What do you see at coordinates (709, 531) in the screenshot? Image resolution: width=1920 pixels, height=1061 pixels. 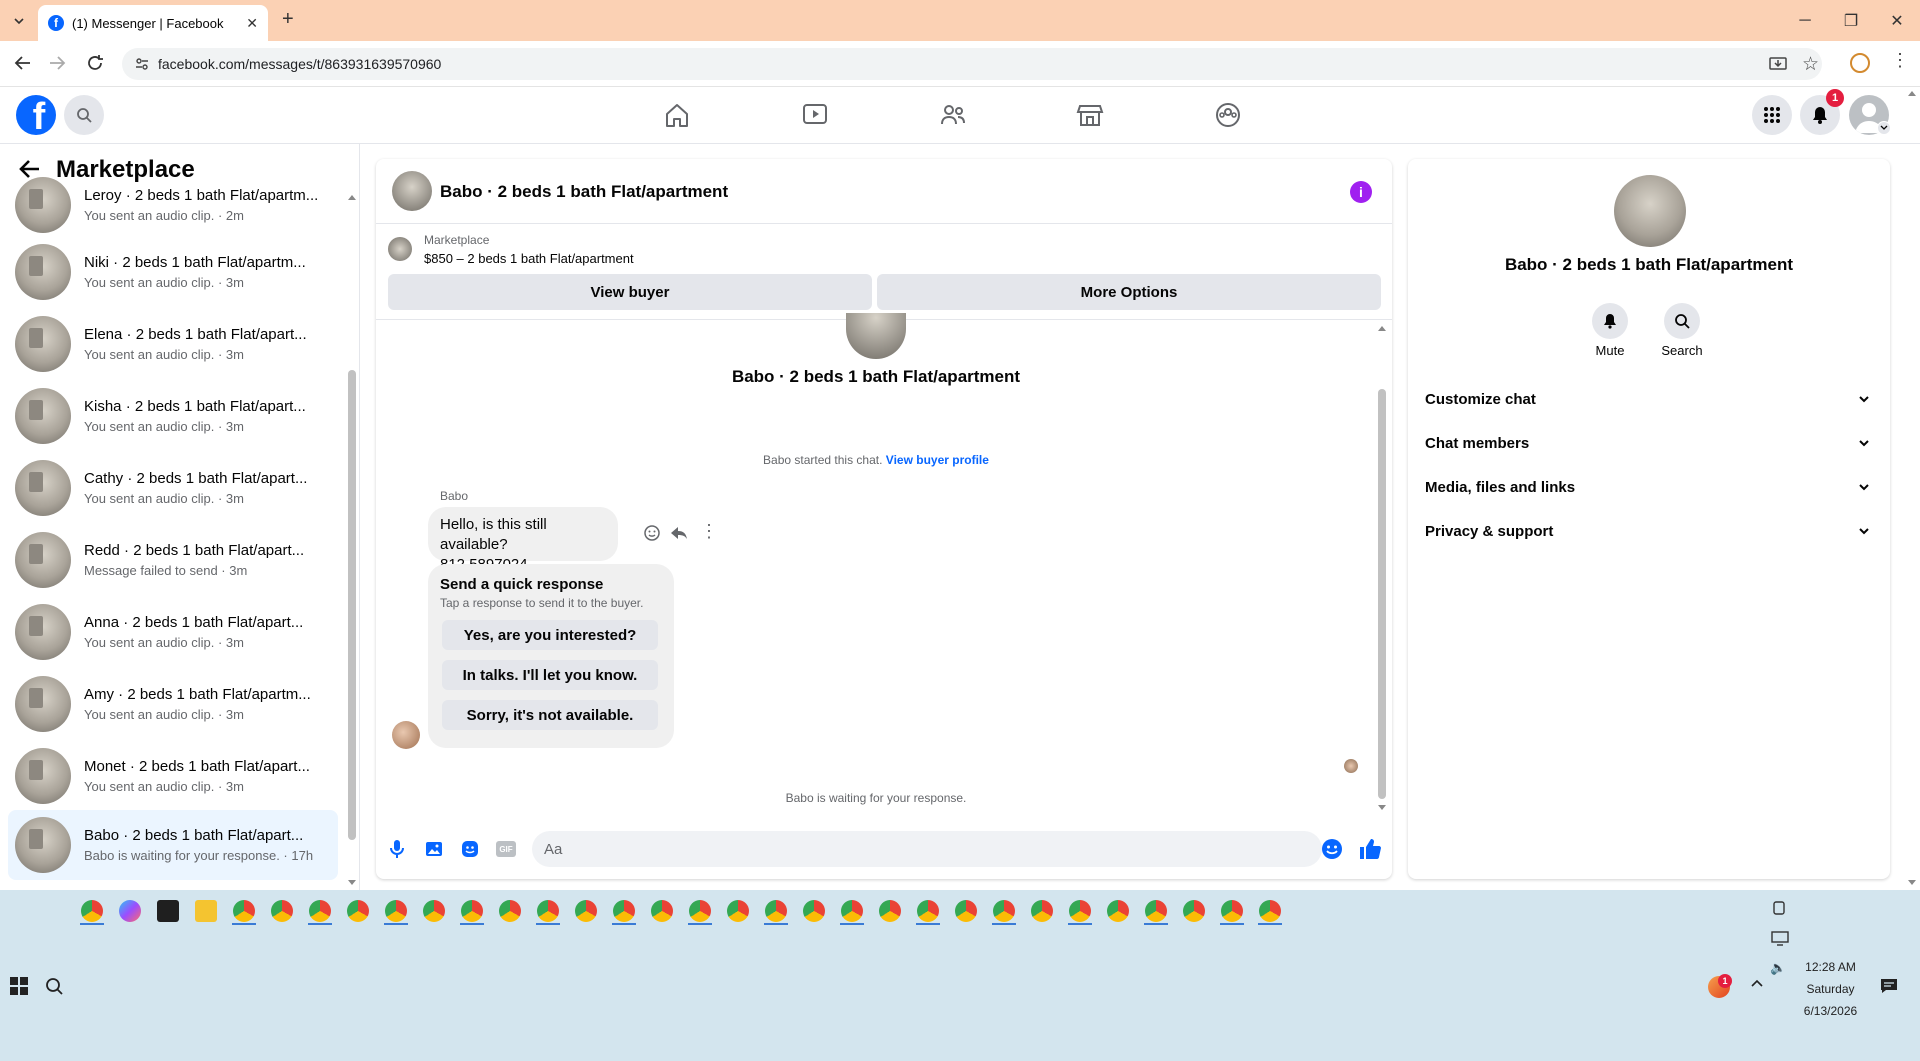 I see `message-more-icon: ⋮` at bounding box center [709, 531].